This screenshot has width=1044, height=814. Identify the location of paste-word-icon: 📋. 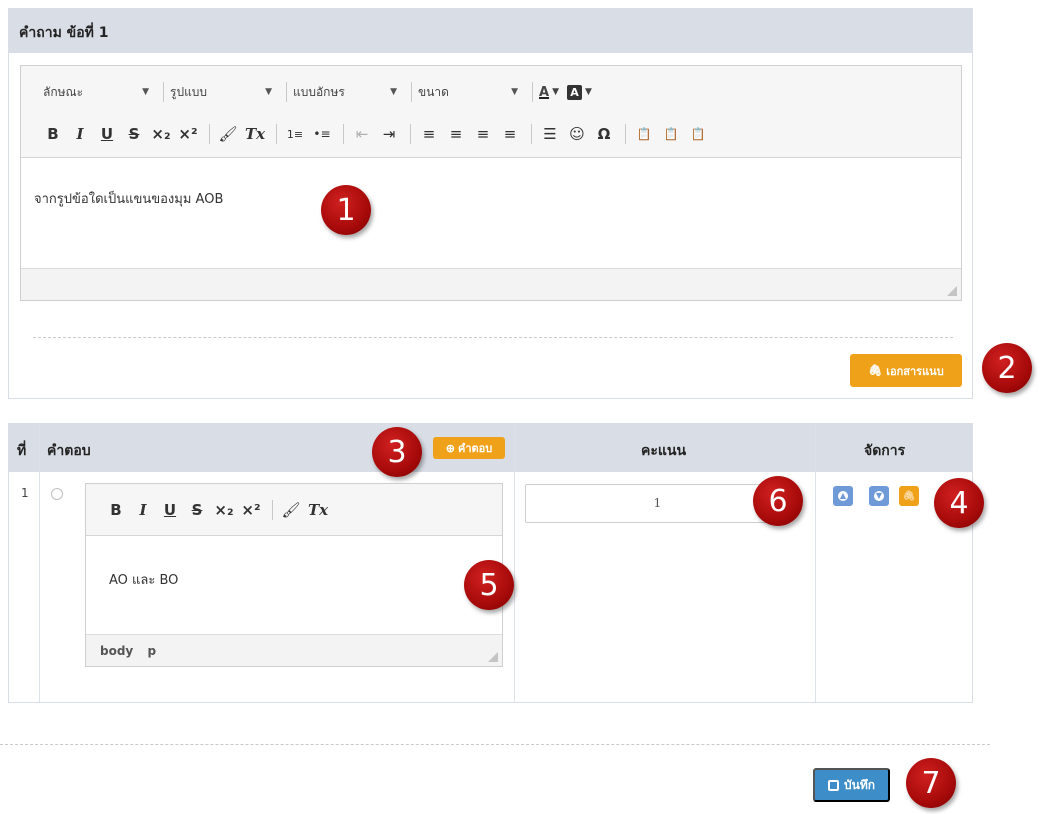
(698, 134).